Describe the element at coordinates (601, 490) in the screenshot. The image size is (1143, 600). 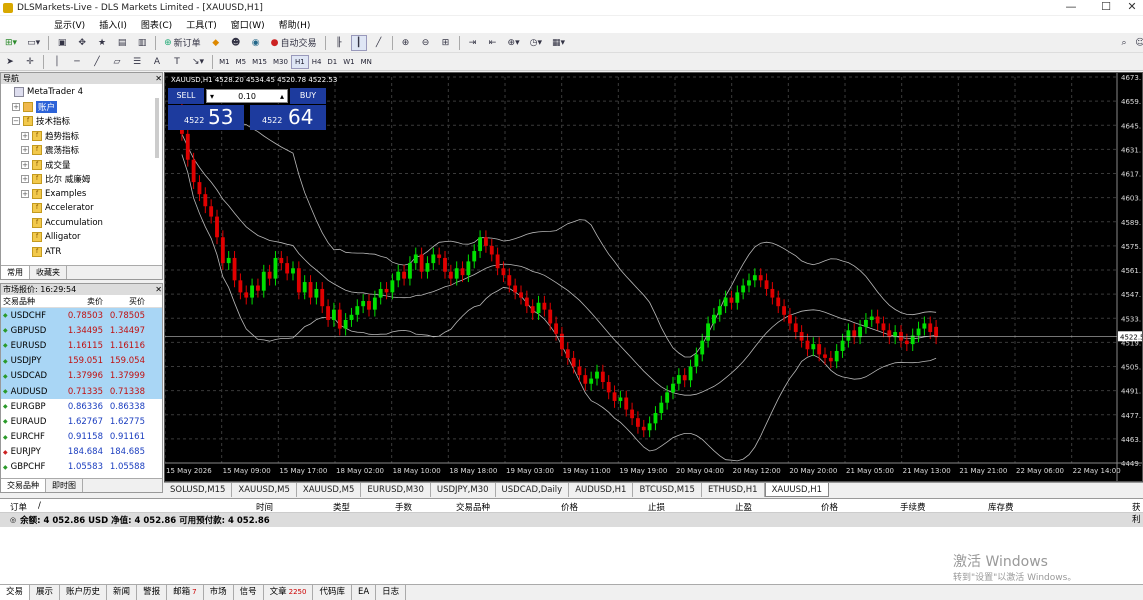
I see `chart-tab: AUDUSD,H1` at that location.